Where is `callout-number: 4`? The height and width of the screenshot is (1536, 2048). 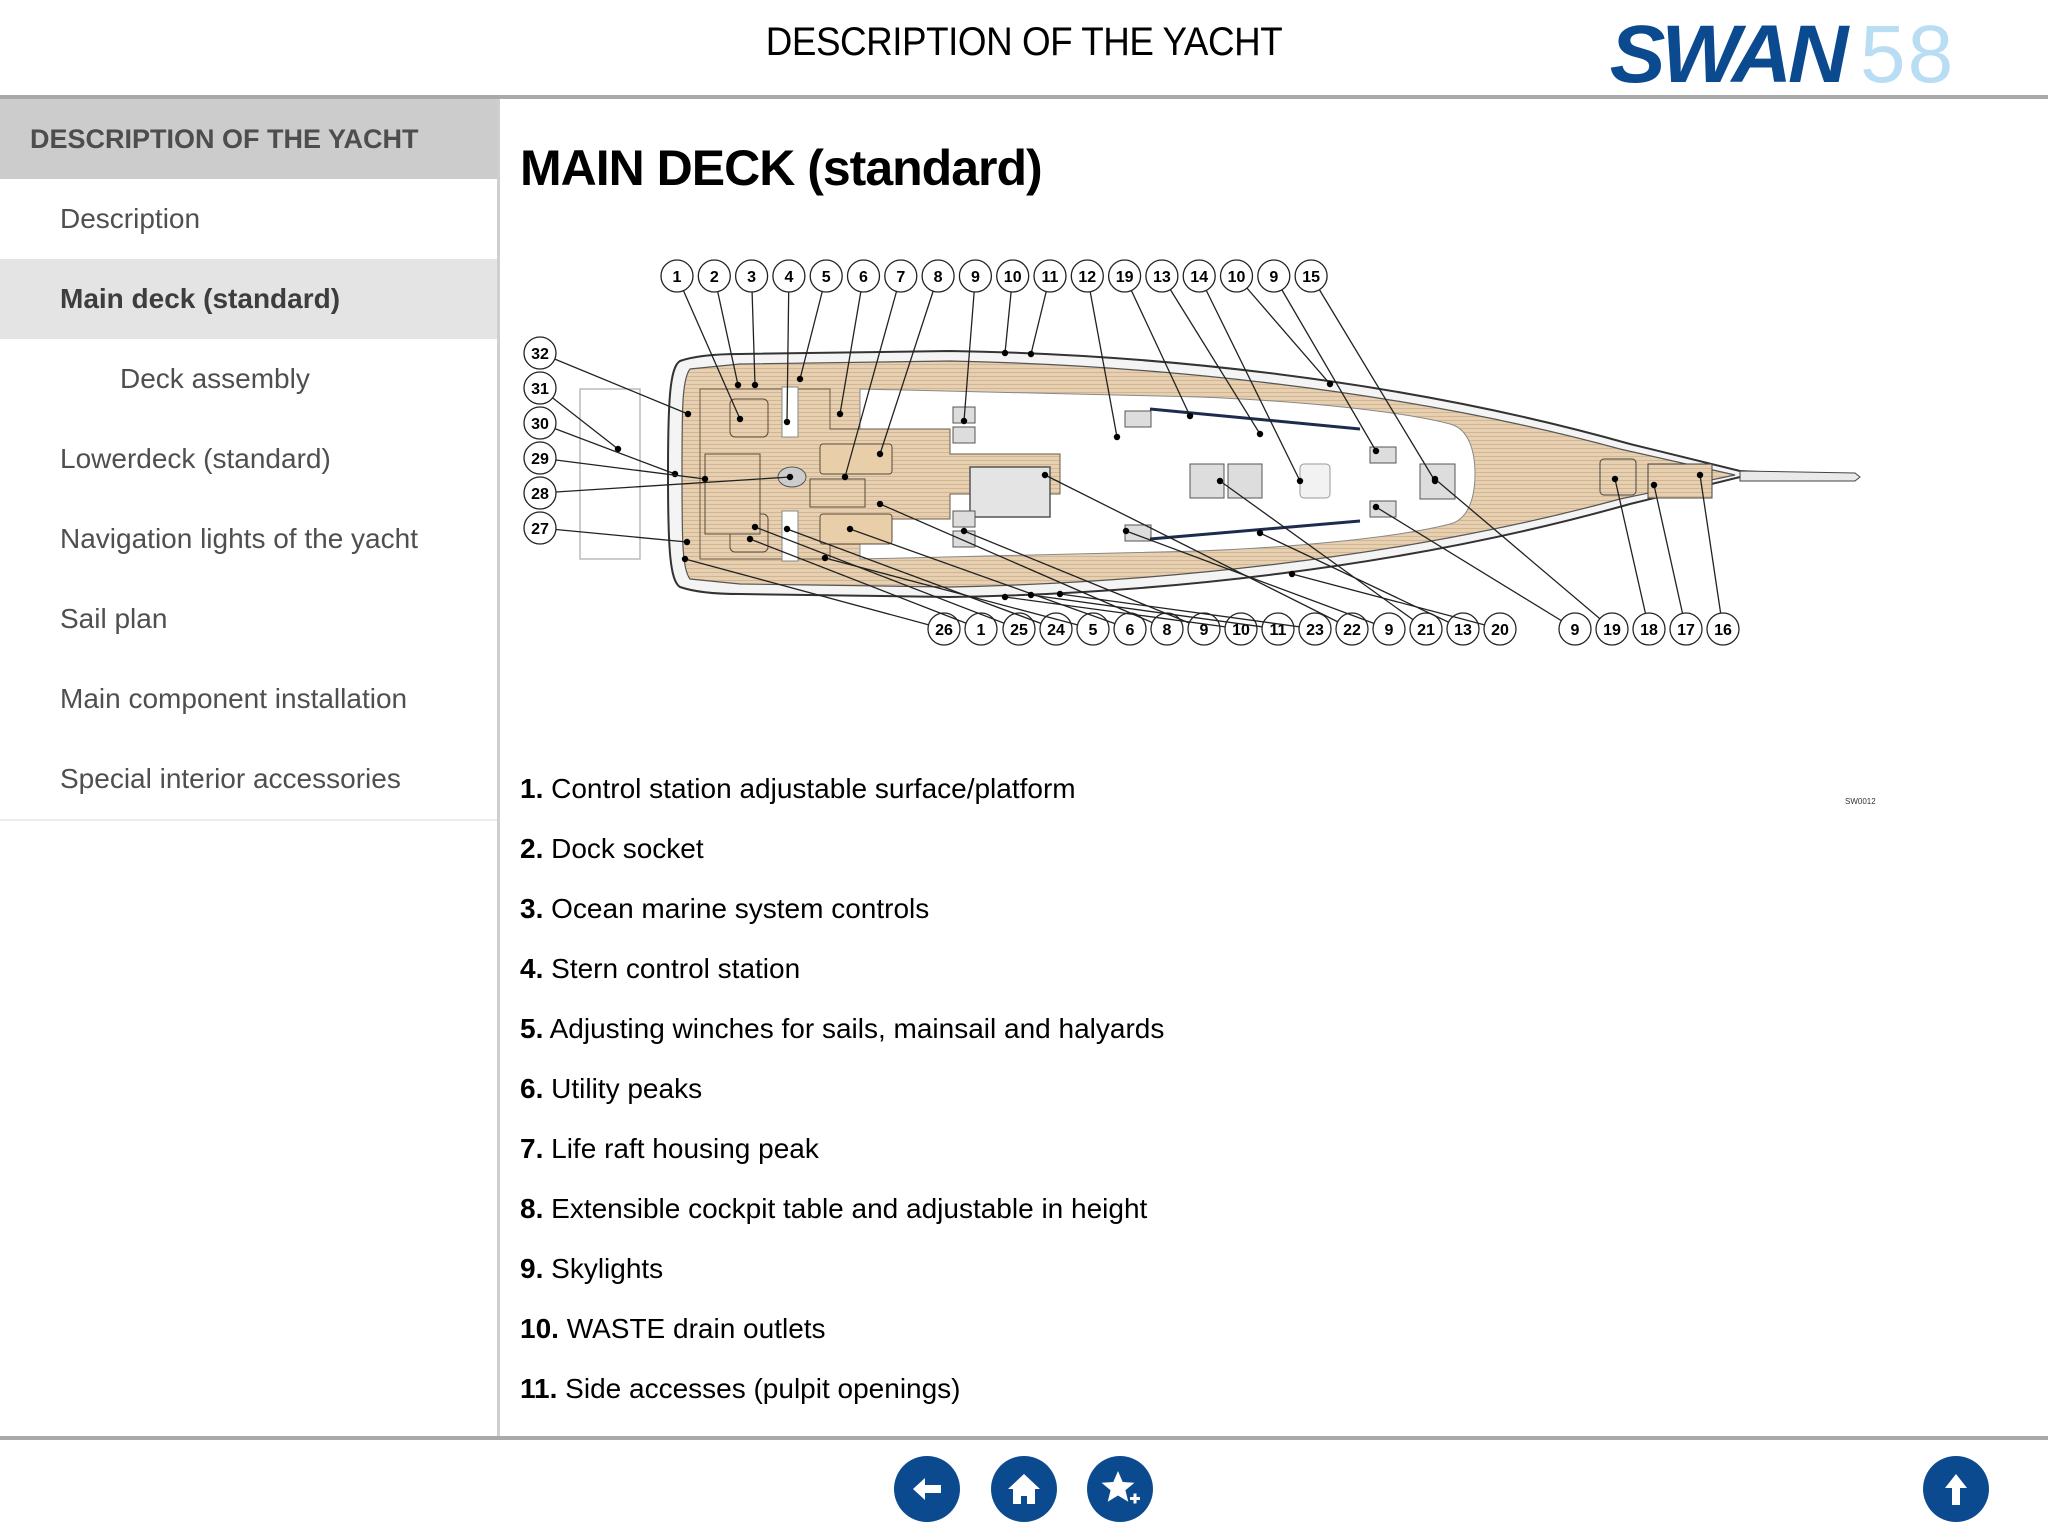 callout-number: 4 is located at coordinates (788, 277).